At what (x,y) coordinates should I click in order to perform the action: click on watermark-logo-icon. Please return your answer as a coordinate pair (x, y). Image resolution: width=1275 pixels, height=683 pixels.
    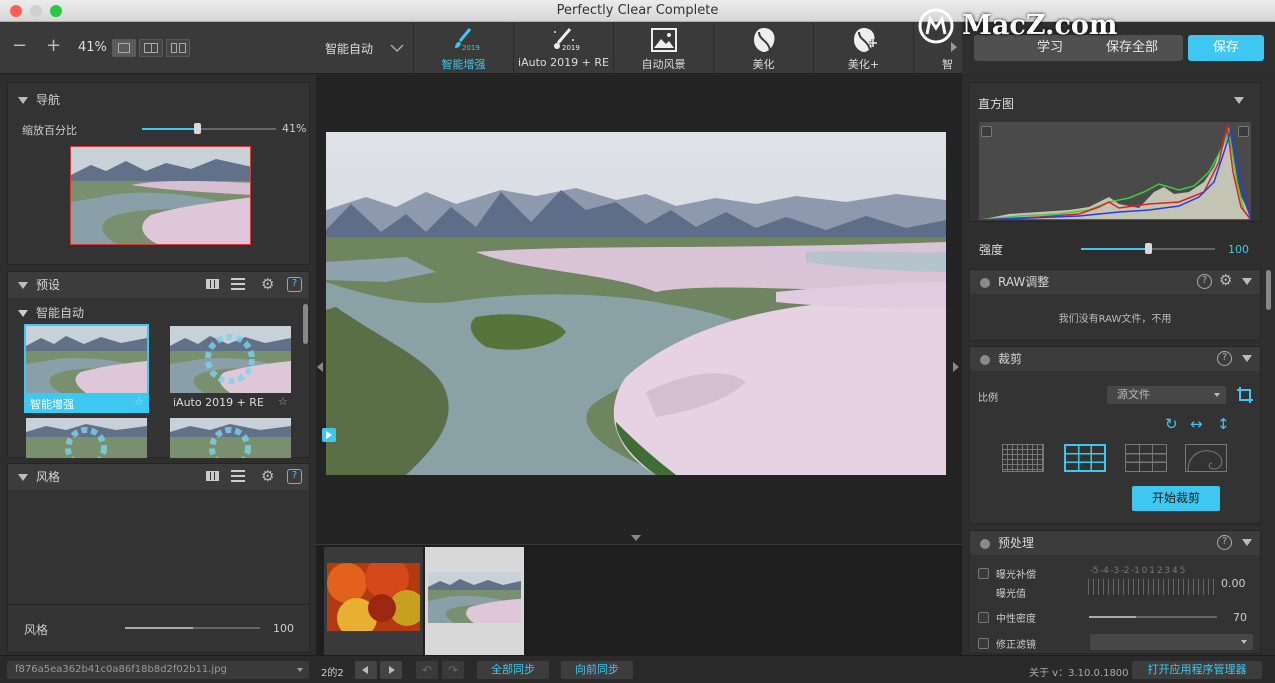
    Looking at the image, I should click on (936, 26).